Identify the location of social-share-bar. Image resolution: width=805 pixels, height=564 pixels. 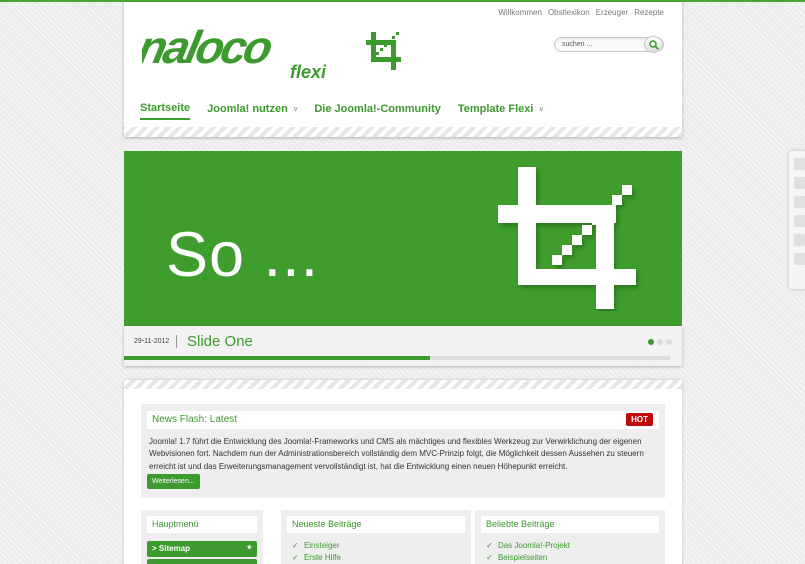
(796, 220).